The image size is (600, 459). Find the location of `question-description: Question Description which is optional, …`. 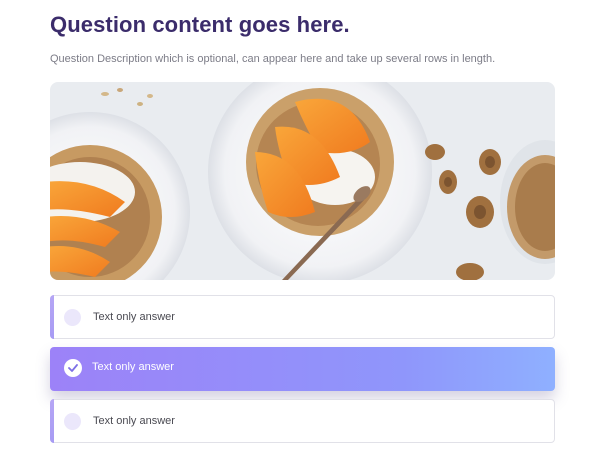

question-description: Question Description which is optional, … is located at coordinates (273, 59).